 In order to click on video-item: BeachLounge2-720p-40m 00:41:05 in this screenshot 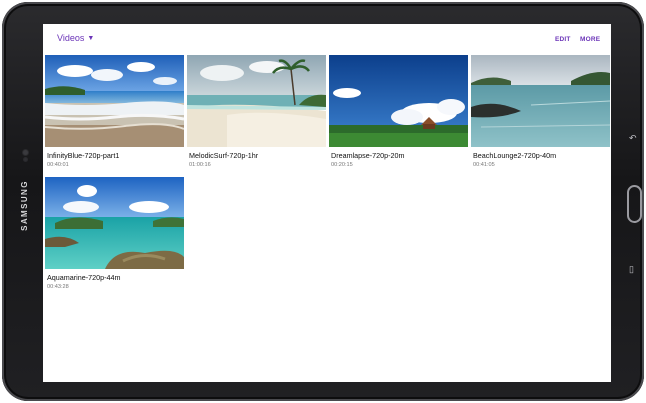, I will do `click(540, 114)`.